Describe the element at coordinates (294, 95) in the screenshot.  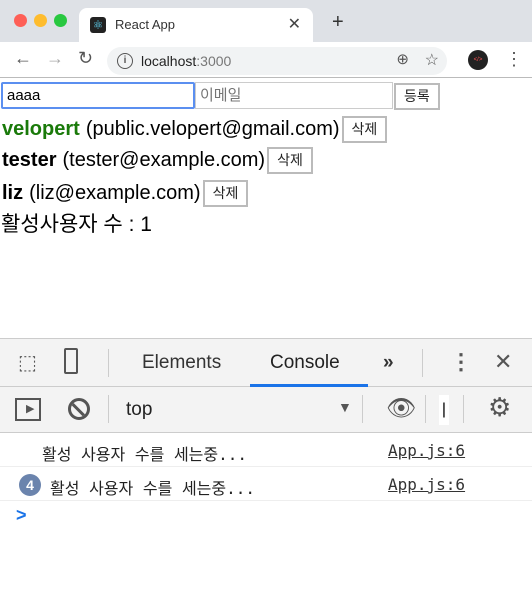
I see `email-input` at that location.